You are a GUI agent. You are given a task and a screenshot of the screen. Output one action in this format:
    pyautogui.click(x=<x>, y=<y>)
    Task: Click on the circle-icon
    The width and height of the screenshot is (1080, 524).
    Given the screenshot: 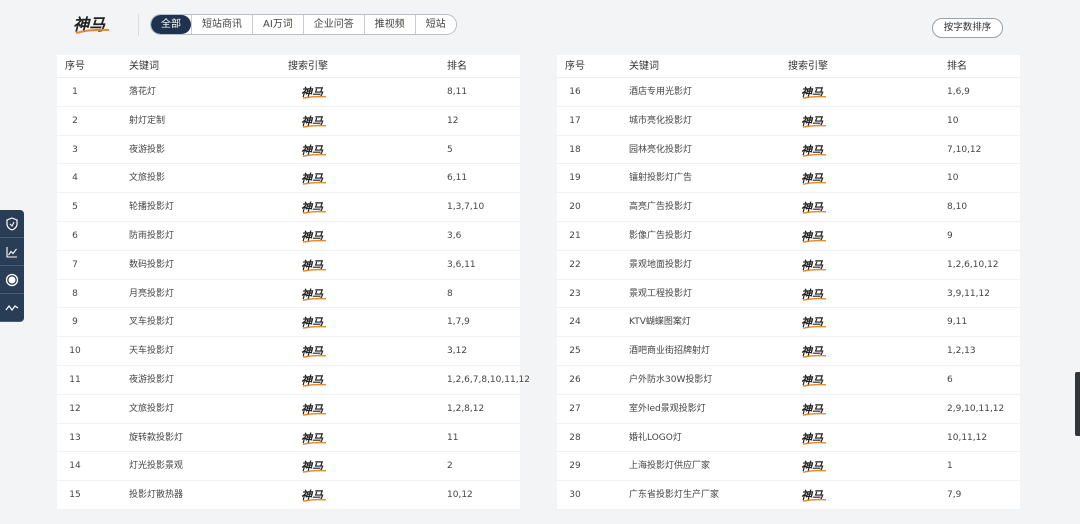 What is the action you would take?
    pyautogui.click(x=12, y=279)
    